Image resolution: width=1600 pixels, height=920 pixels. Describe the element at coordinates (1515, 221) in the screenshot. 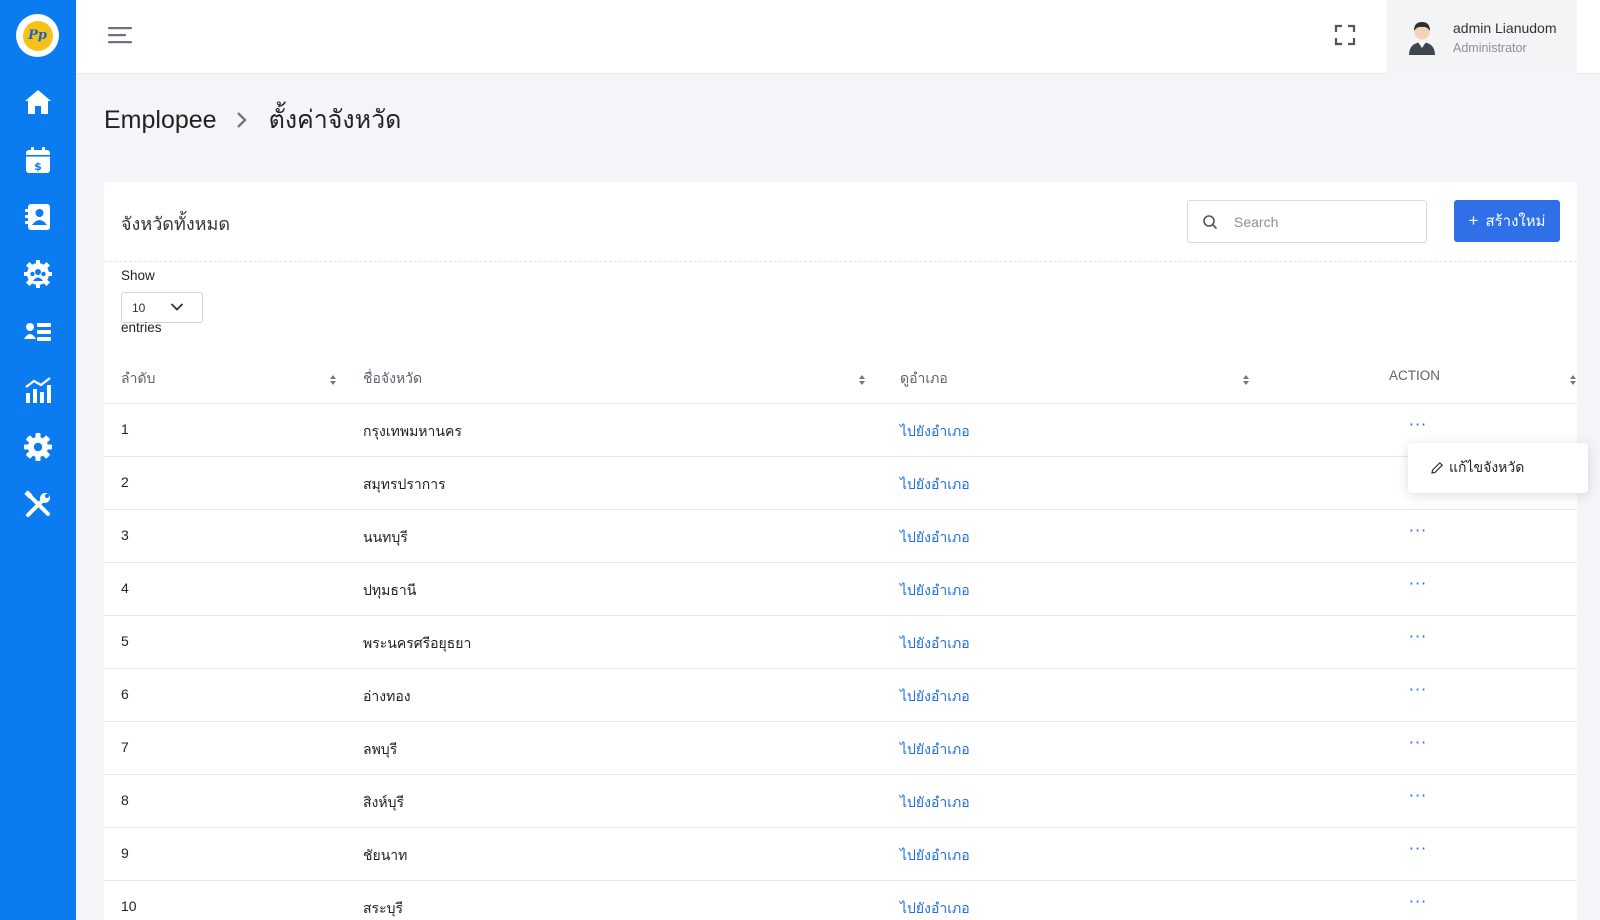

I see `create-new-label: สร้างใหม่` at that location.